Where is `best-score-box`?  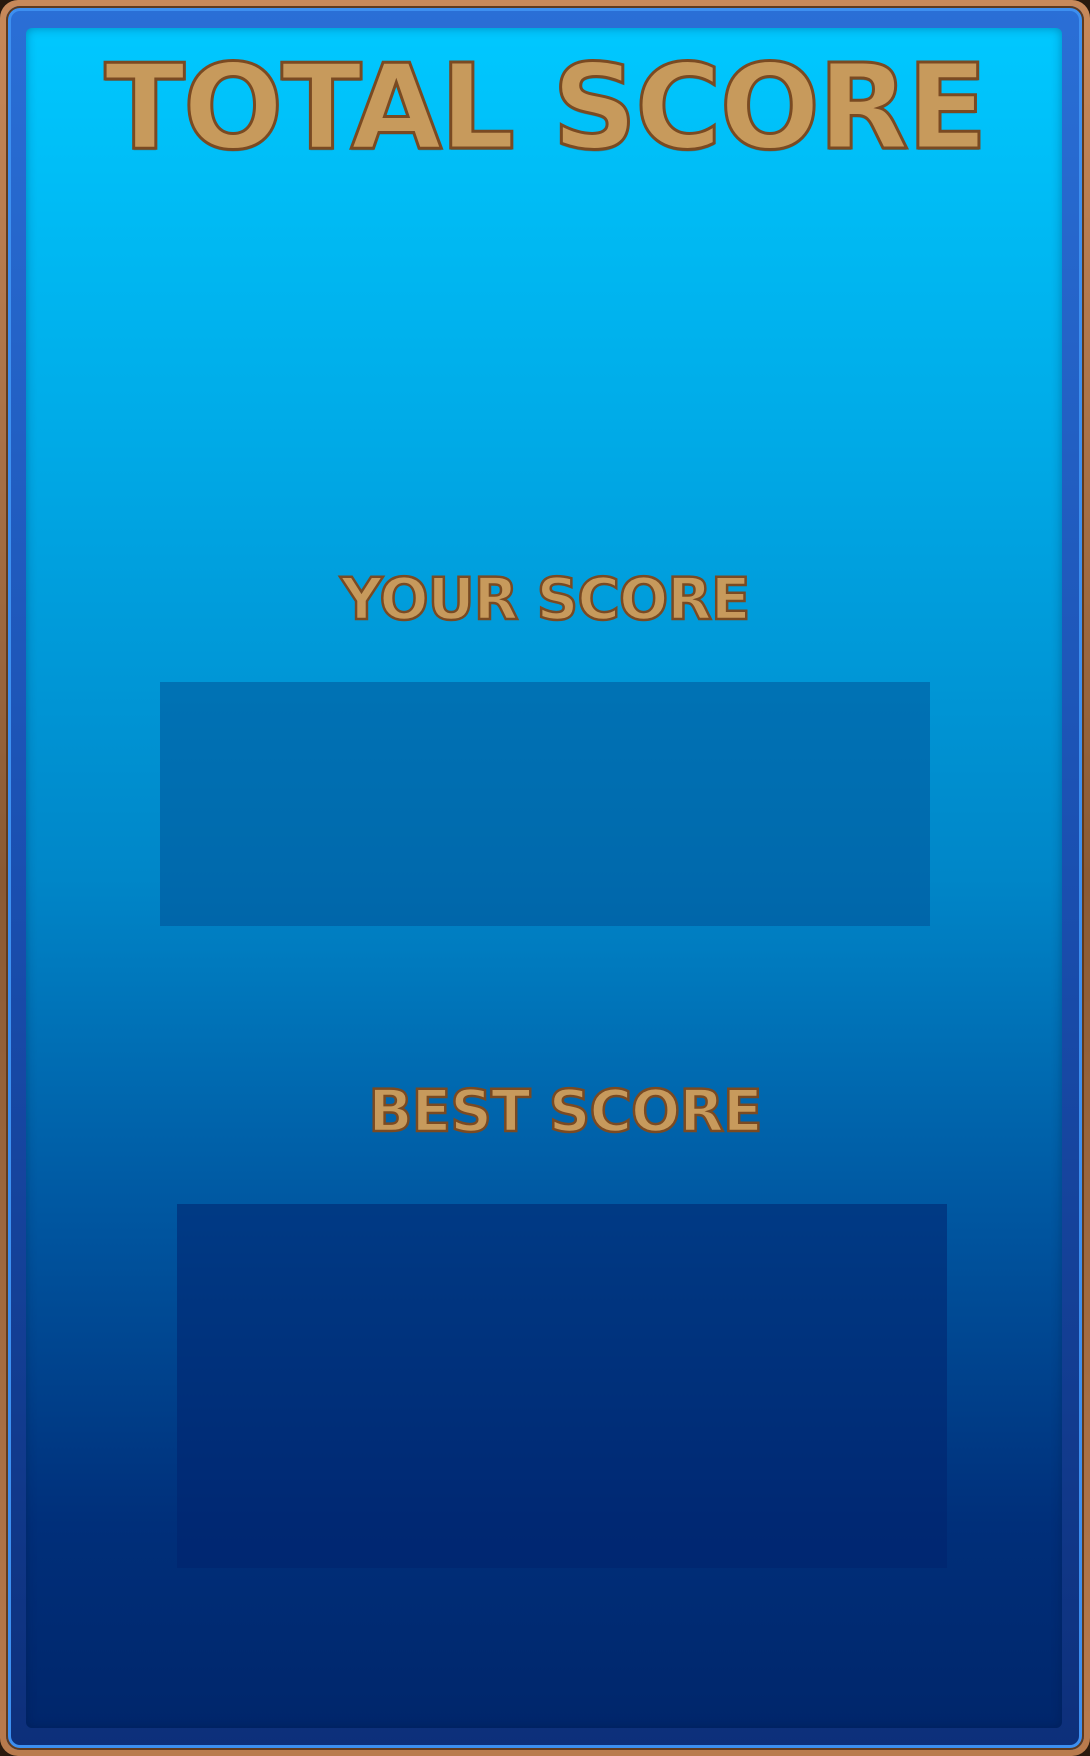 best-score-box is located at coordinates (562, 1386).